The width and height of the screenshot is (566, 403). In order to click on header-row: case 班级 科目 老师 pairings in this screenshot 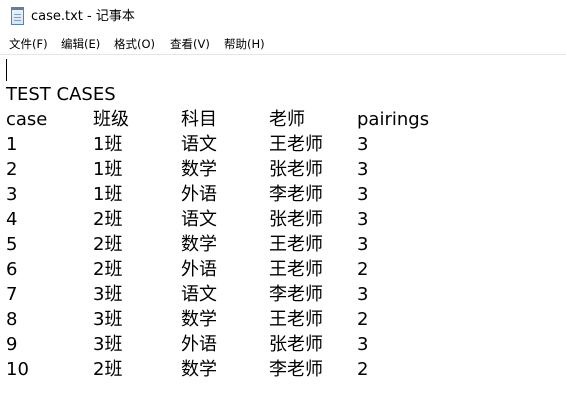, I will do `click(283, 119)`.